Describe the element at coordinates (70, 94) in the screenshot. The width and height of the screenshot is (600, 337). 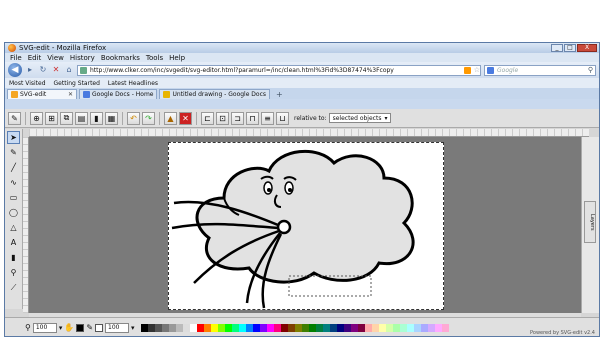
I see `close-tab-icon: ✕` at that location.